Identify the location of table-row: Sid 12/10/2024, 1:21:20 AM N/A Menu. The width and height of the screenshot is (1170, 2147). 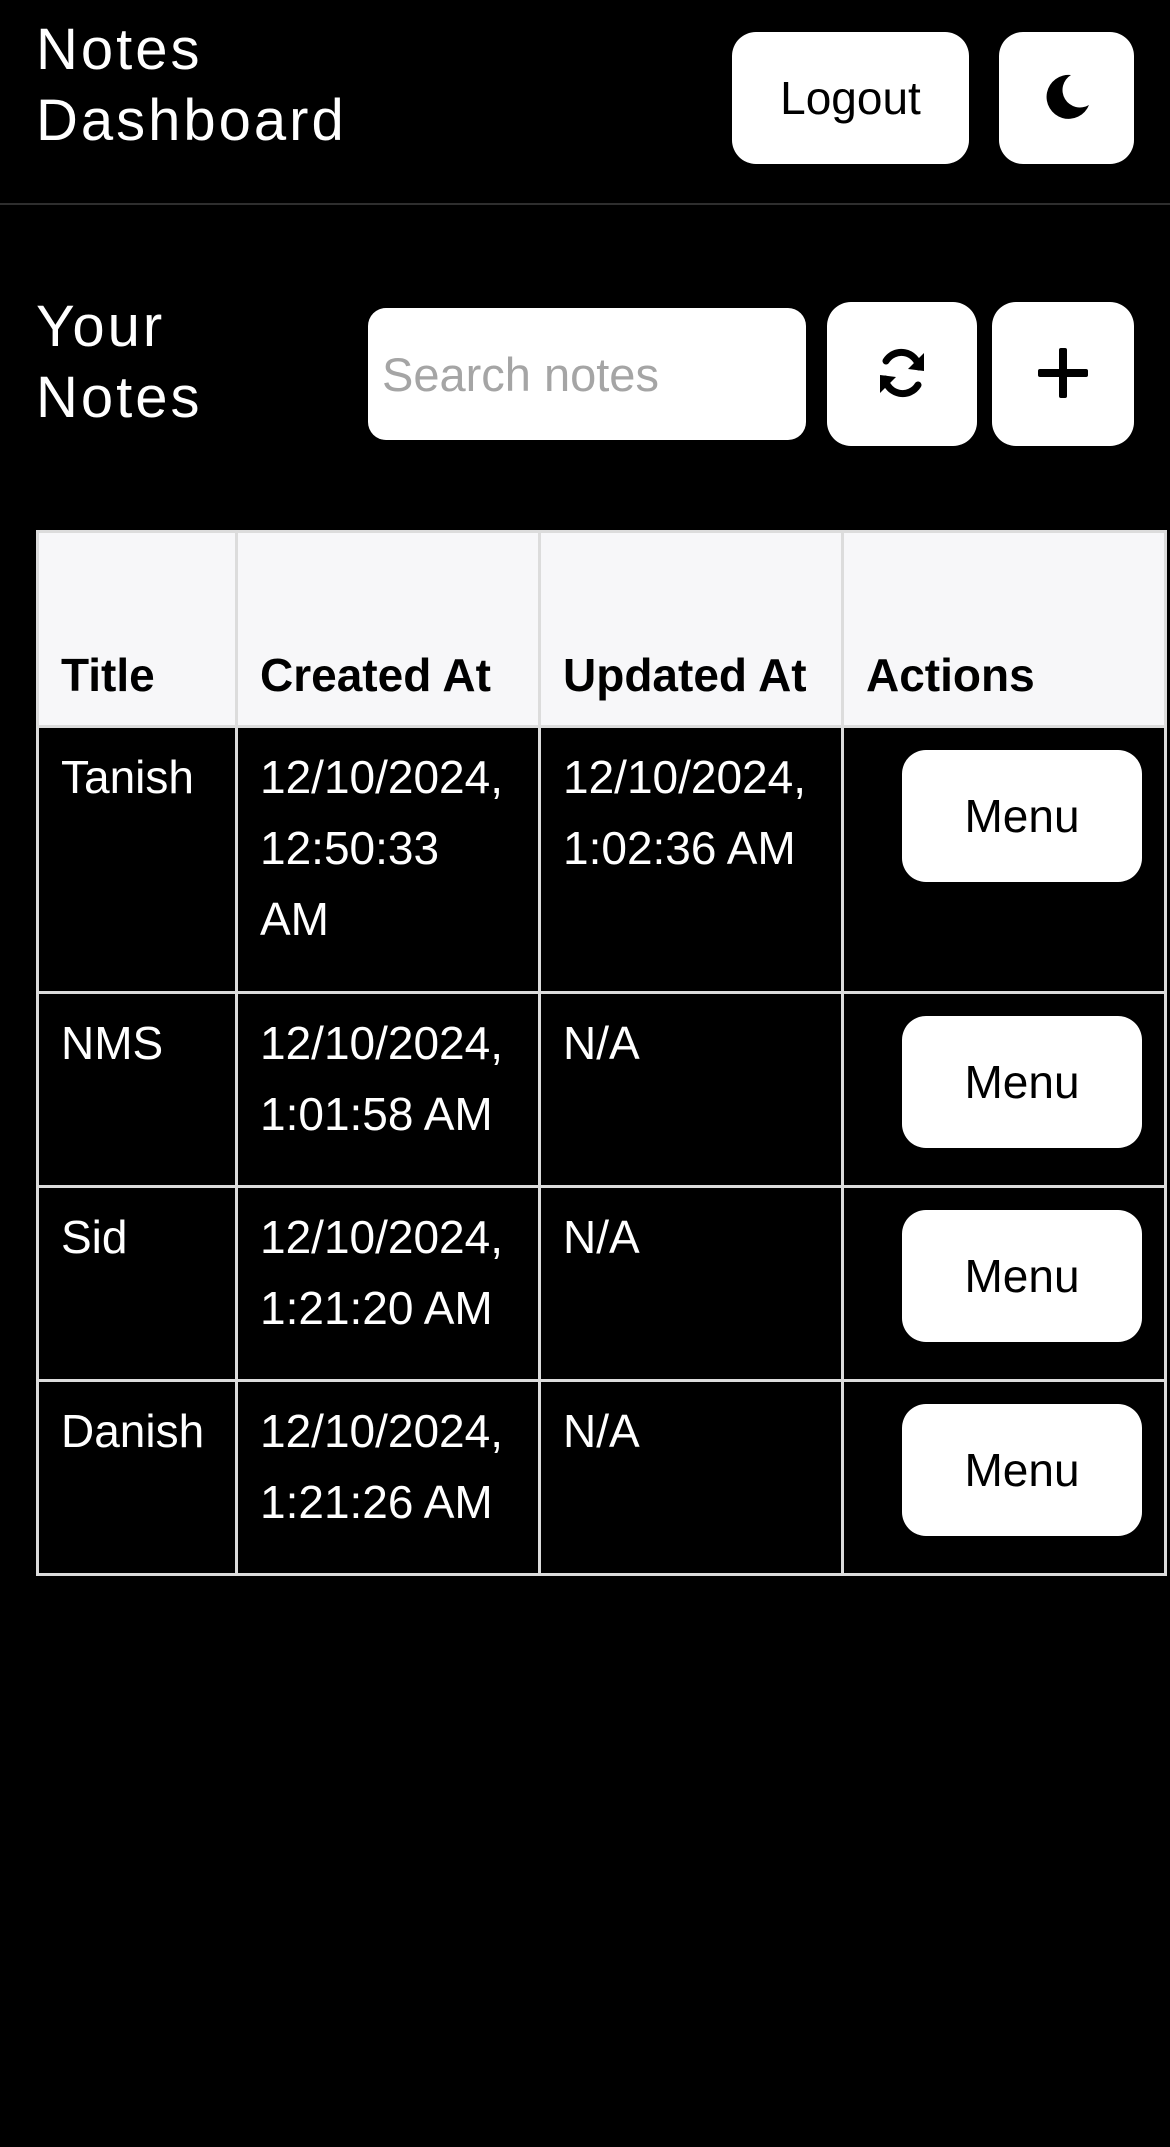
(601, 1283).